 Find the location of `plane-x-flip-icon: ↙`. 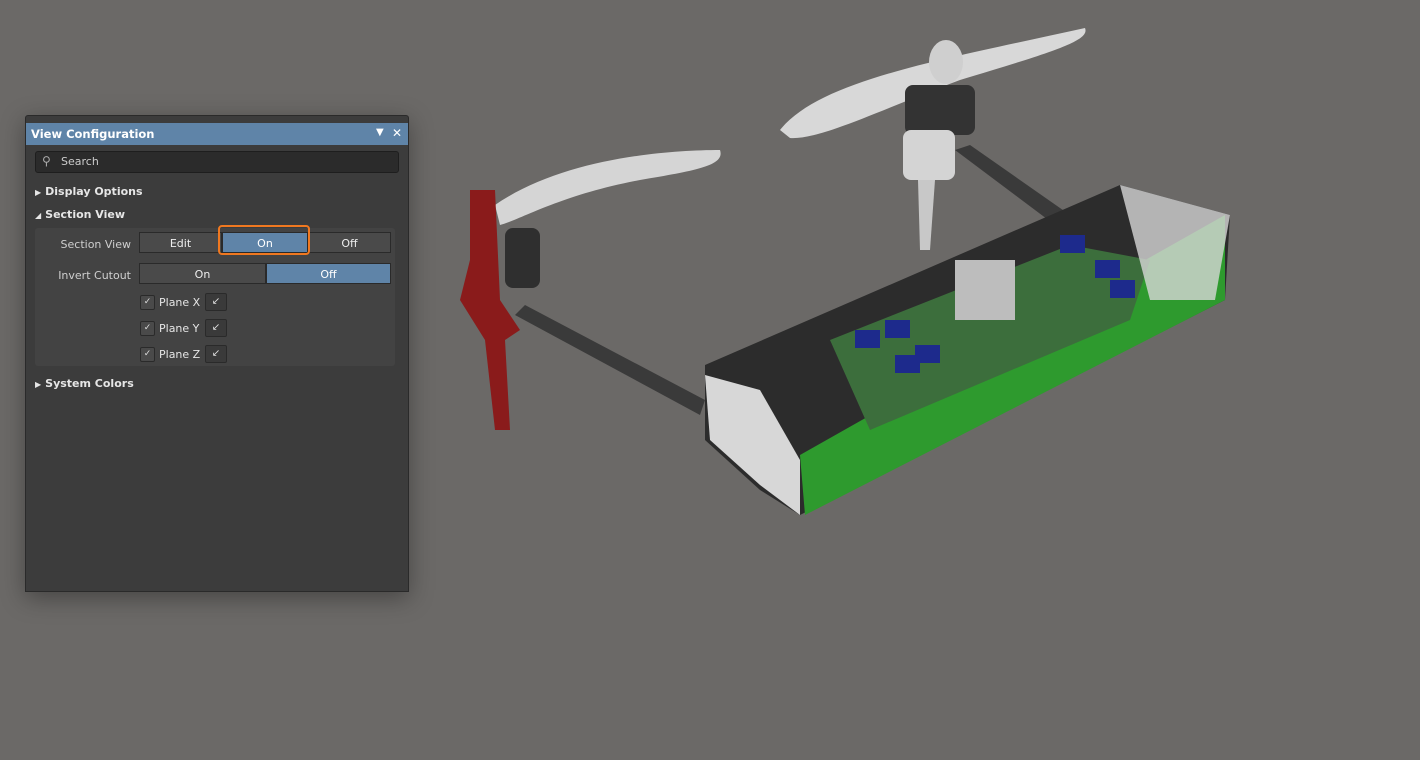

plane-x-flip-icon: ↙ is located at coordinates (216, 302).